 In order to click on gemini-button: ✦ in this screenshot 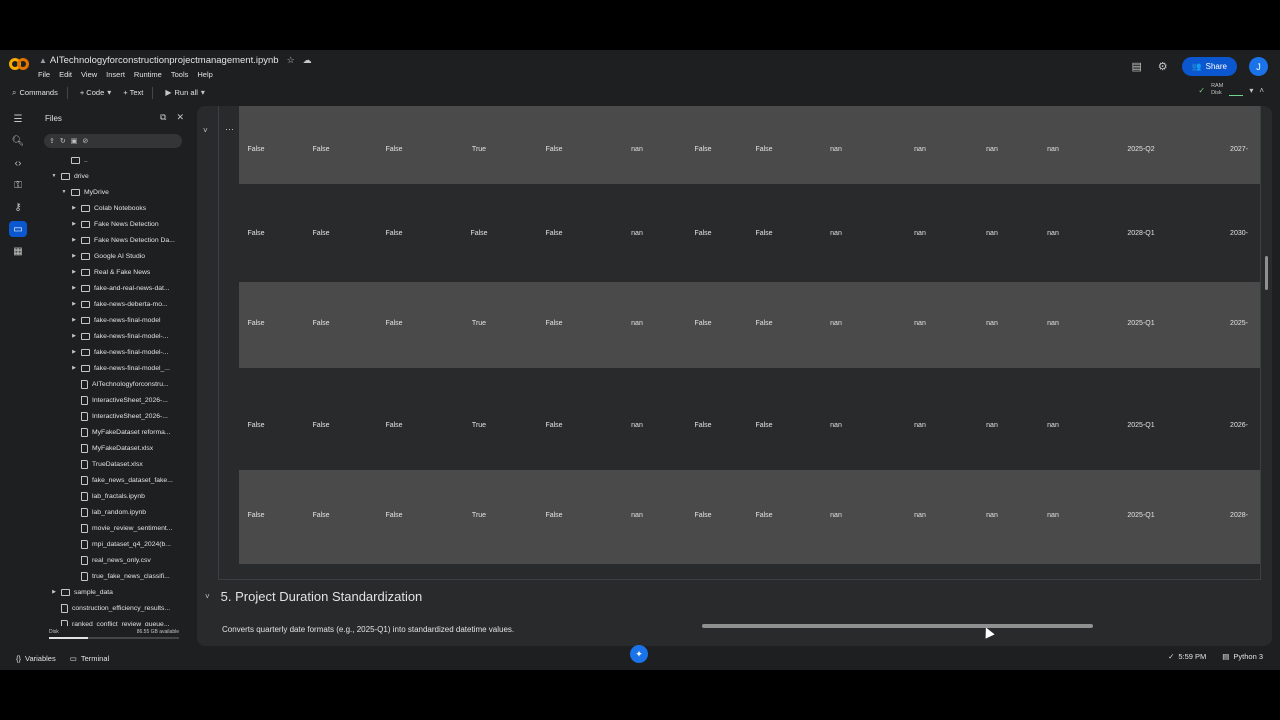, I will do `click(639, 654)`.